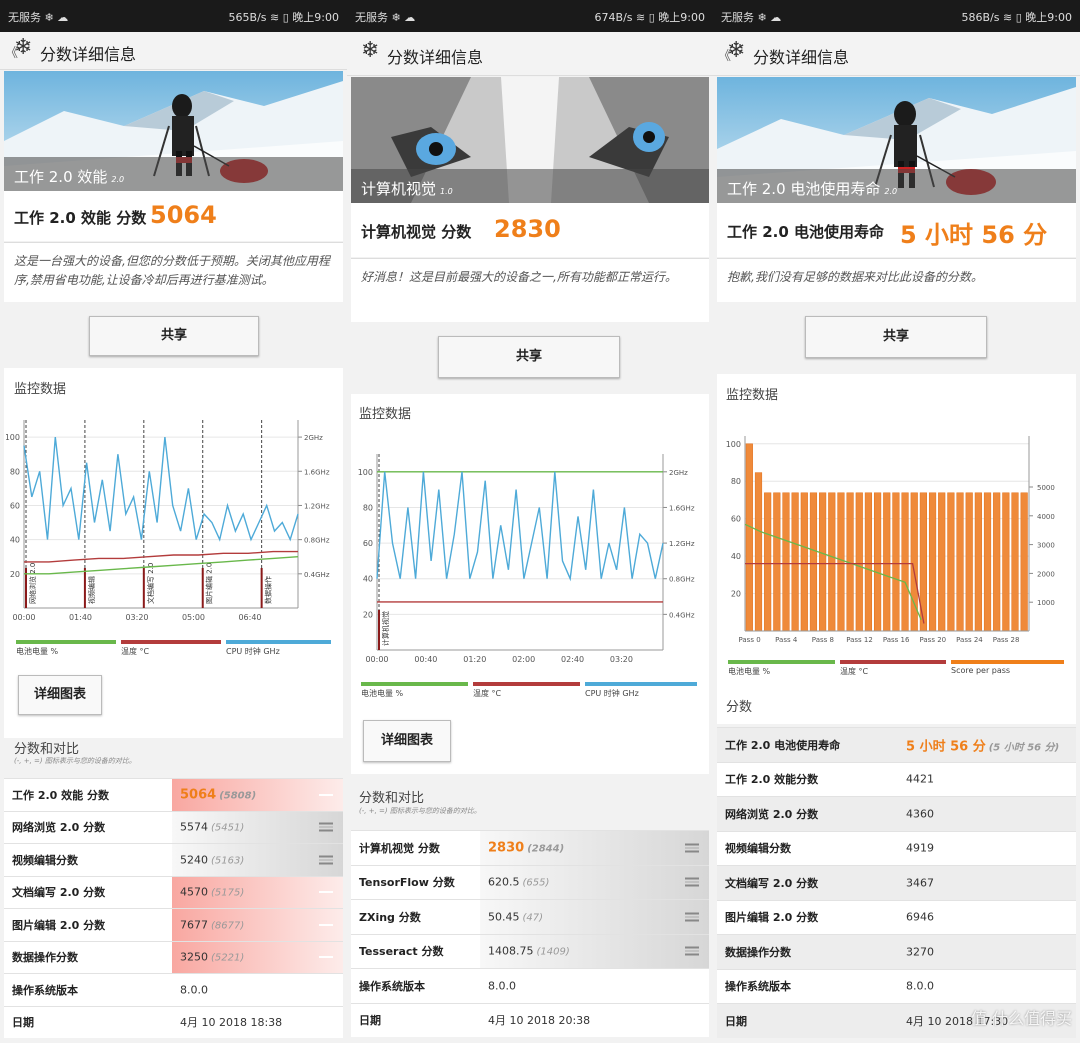  What do you see at coordinates (173, 924) in the screenshot?
I see `score-row: 图片编辑 2.0 分数 7677 (8677)` at bounding box center [173, 924].